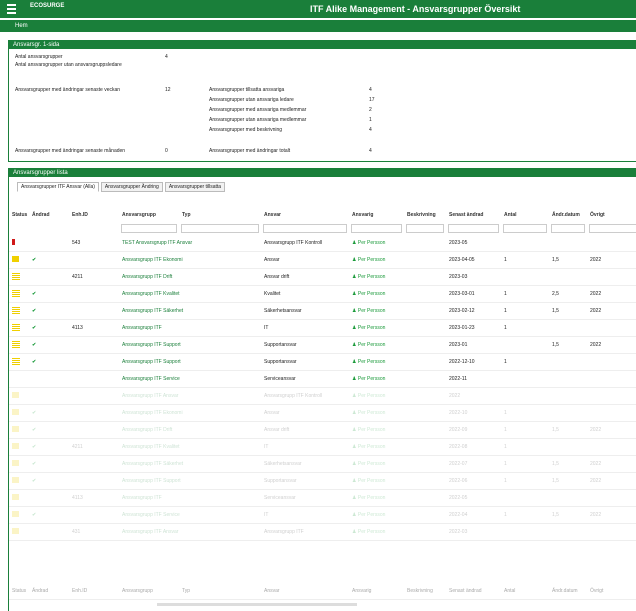 The height and width of the screenshot is (611, 636). What do you see at coordinates (425, 215) in the screenshot?
I see `column-header: Beskrivning` at bounding box center [425, 215].